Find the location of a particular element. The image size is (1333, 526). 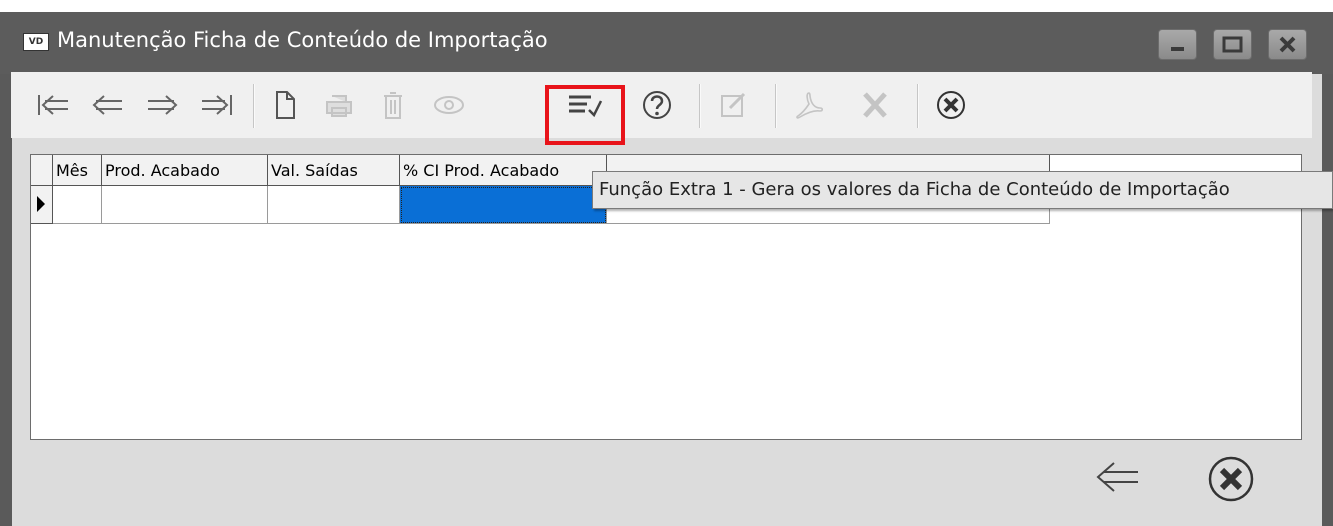

next-record-button is located at coordinates (163, 105).